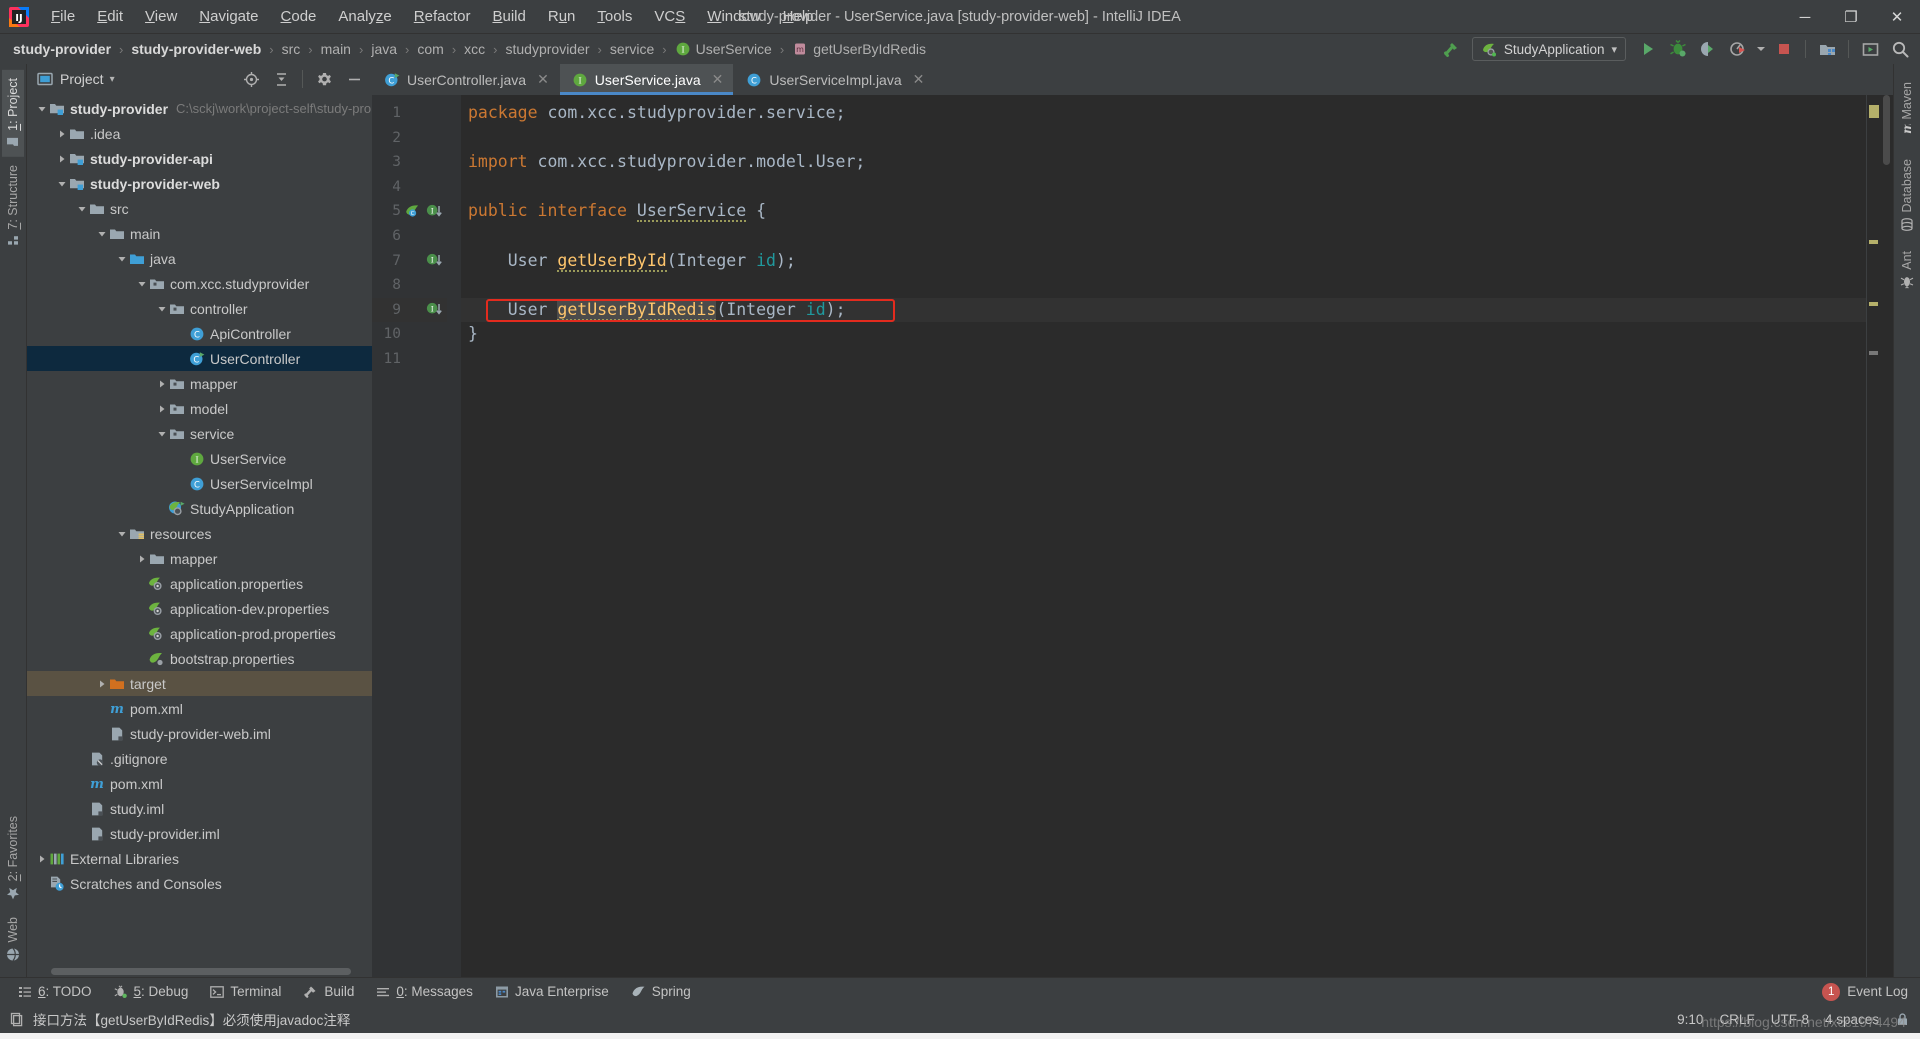 This screenshot has width=1920, height=1039. Describe the element at coordinates (364, 17) in the screenshot. I see `menu-analyze: Analyze` at that location.